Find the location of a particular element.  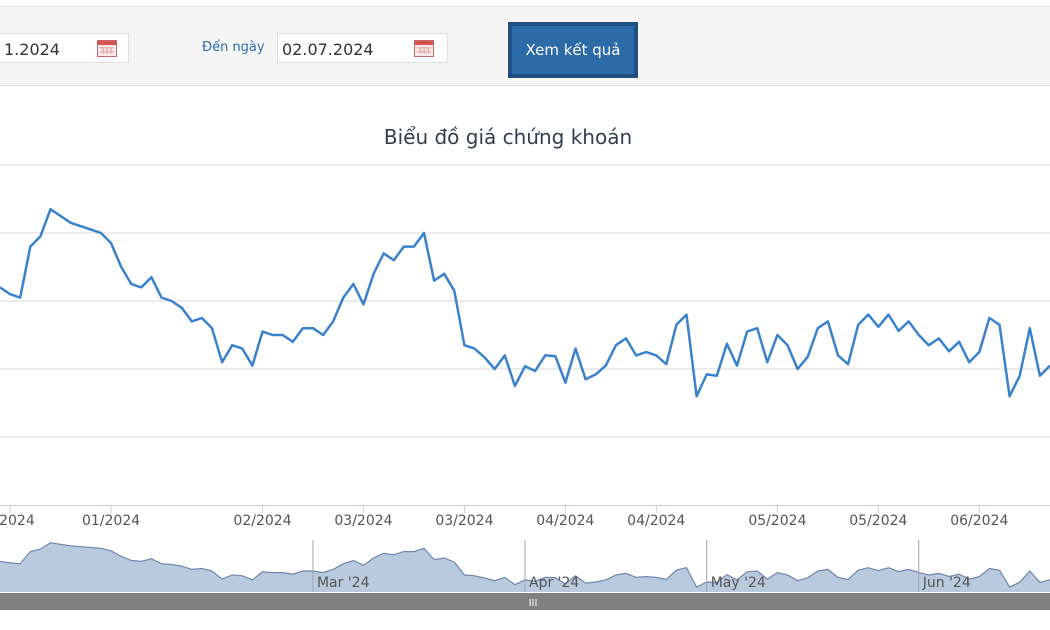

from-date-value: 1.2024 is located at coordinates (32, 49).